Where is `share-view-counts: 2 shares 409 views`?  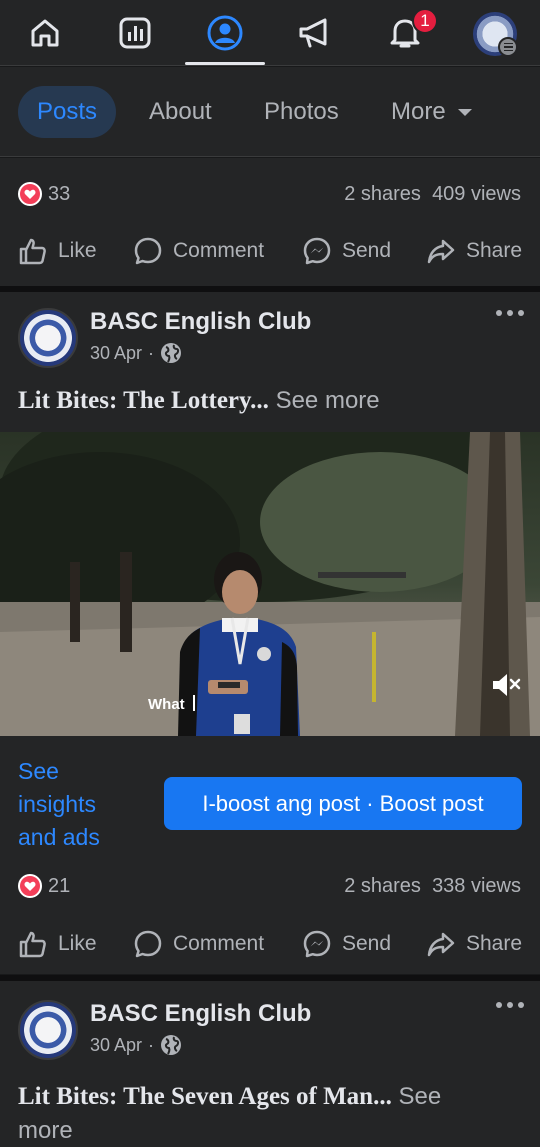 share-view-counts: 2 shares 409 views is located at coordinates (432, 194).